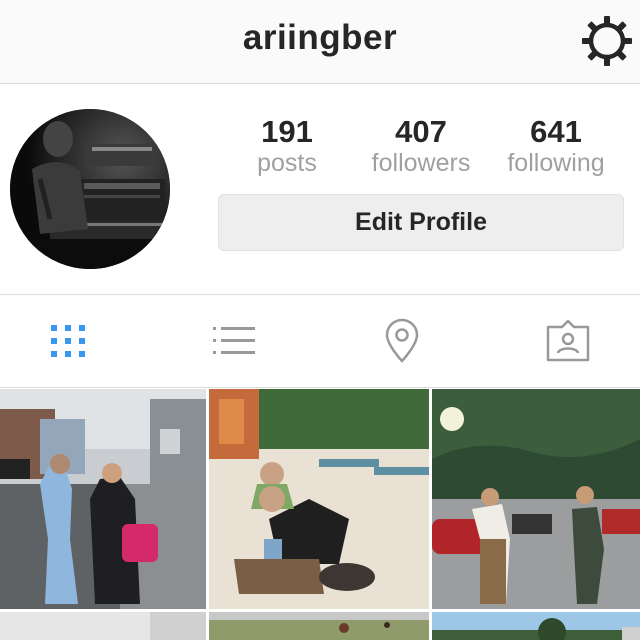 The image size is (640, 640). I want to click on tab-list, so click(234, 341).